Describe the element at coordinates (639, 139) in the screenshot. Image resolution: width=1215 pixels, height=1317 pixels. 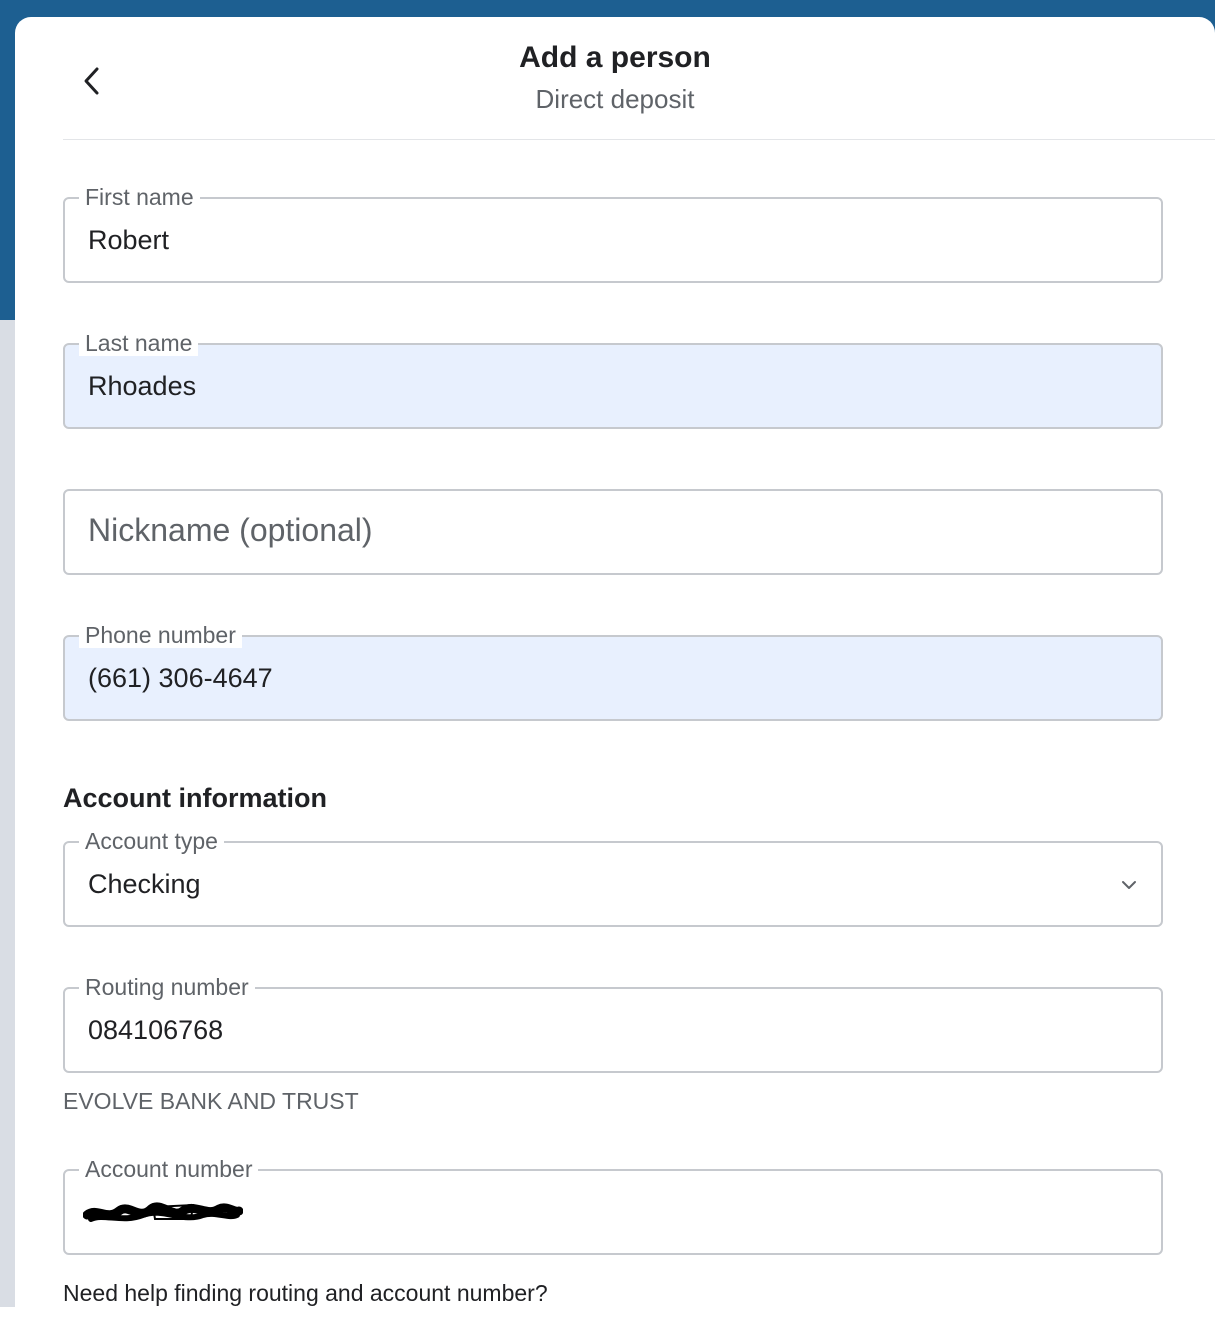
I see `header-divider` at that location.